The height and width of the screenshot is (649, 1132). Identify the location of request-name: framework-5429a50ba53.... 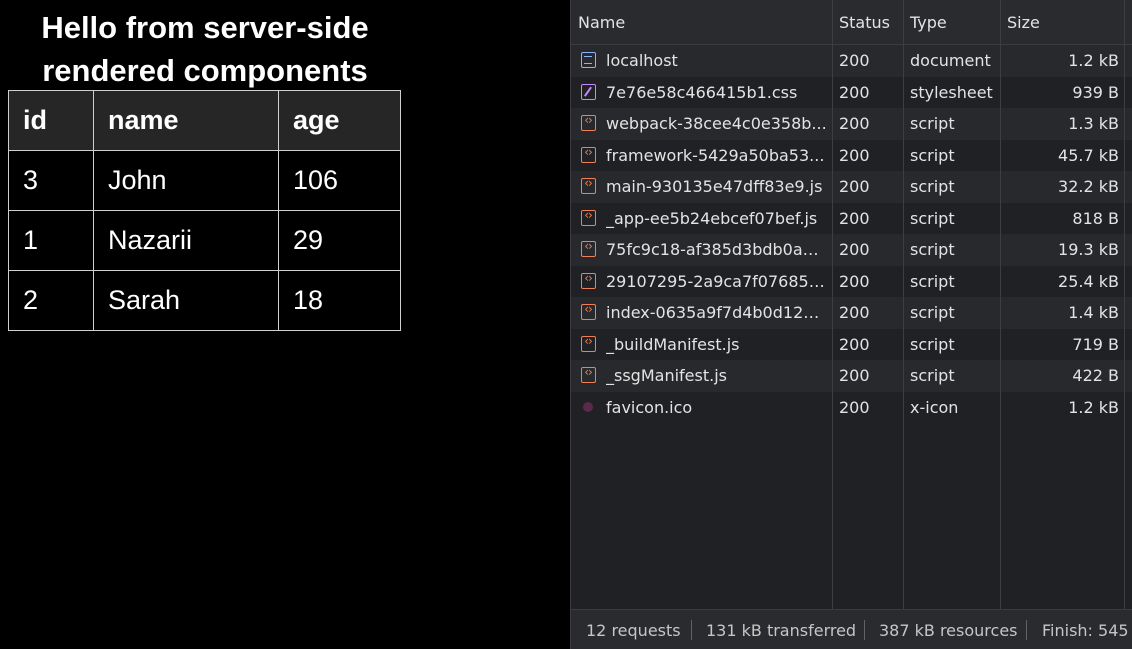
(715, 155).